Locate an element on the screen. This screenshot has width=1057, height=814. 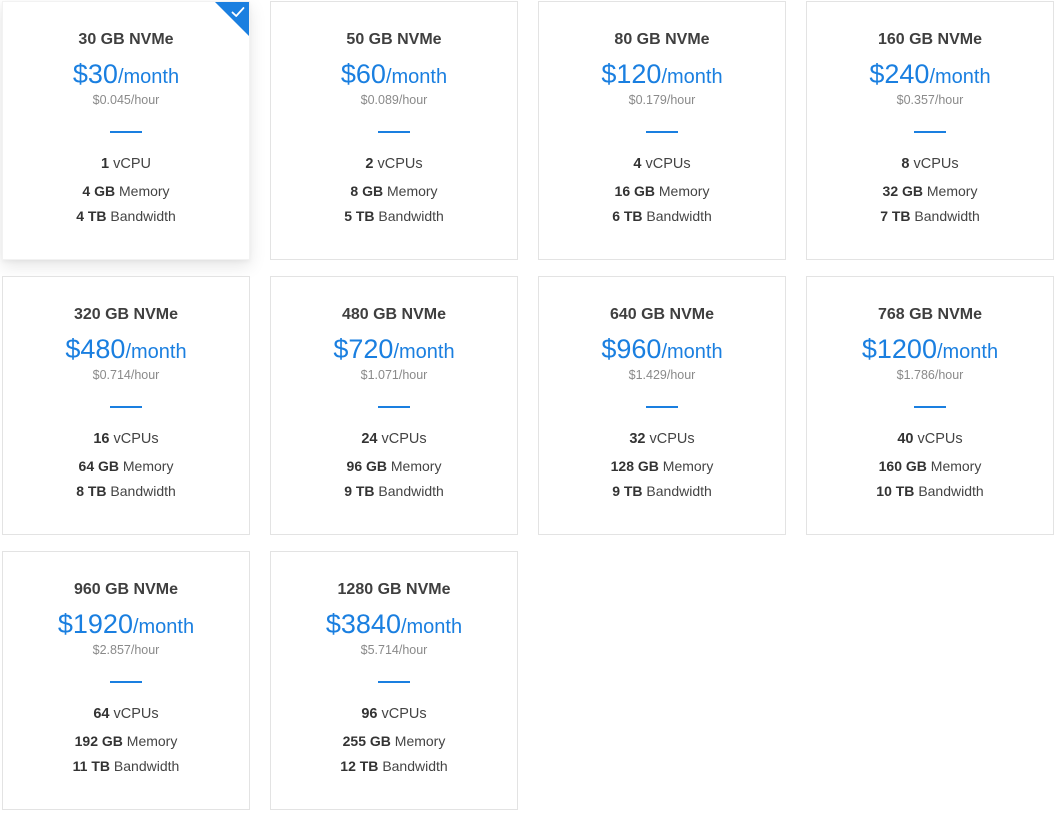
plan-name: 30 GB NVMe is located at coordinates (126, 39).